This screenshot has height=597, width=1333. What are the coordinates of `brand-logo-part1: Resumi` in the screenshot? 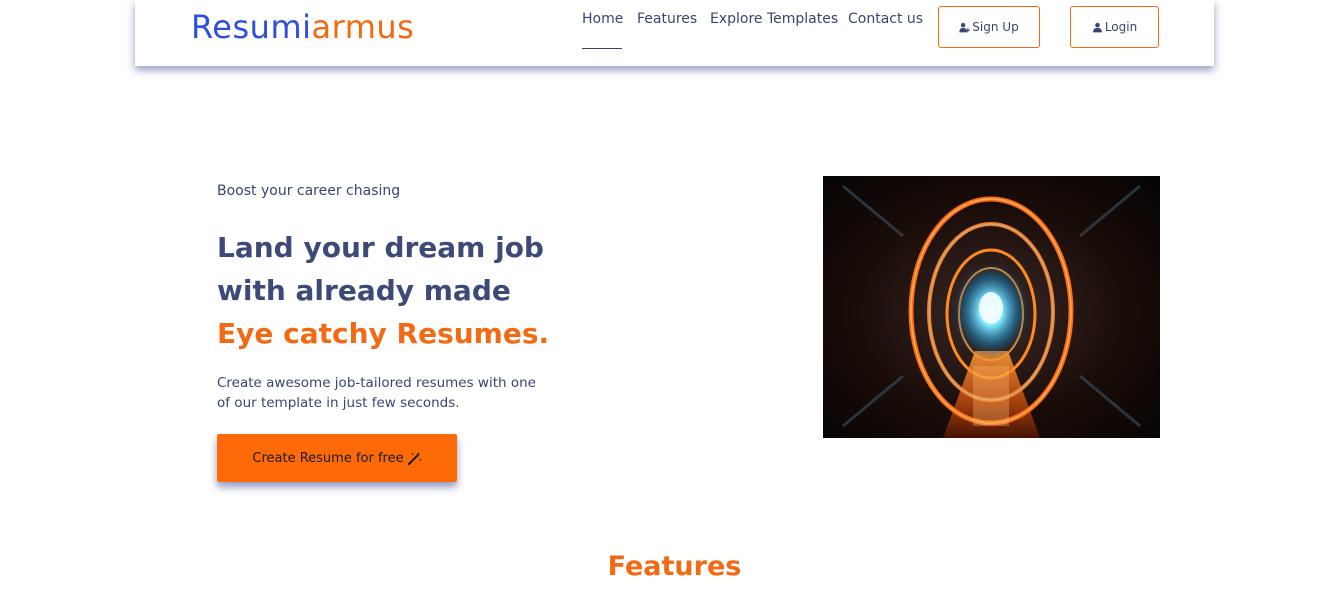 It's located at (251, 27).